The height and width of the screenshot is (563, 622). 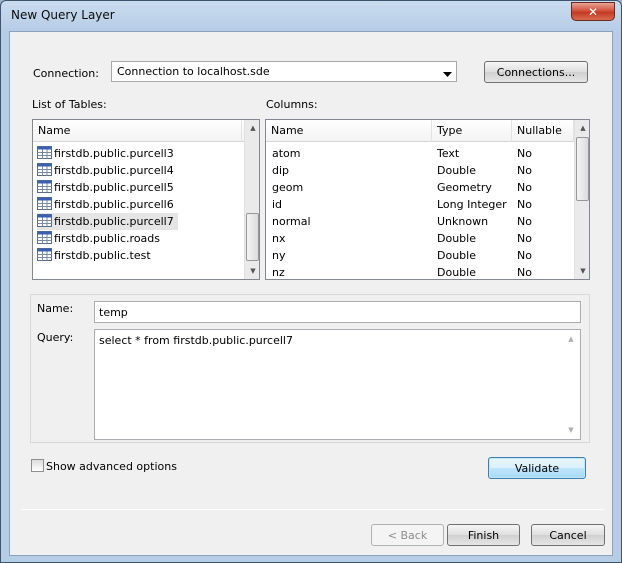 What do you see at coordinates (420, 153) in the screenshot?
I see `column-row: atom Text No` at bounding box center [420, 153].